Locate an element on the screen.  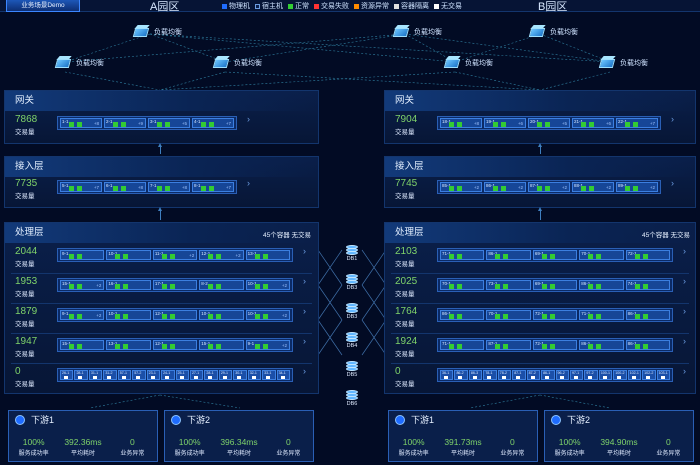
container-node: 15-1 +2 is located at coordinates (82, 285).